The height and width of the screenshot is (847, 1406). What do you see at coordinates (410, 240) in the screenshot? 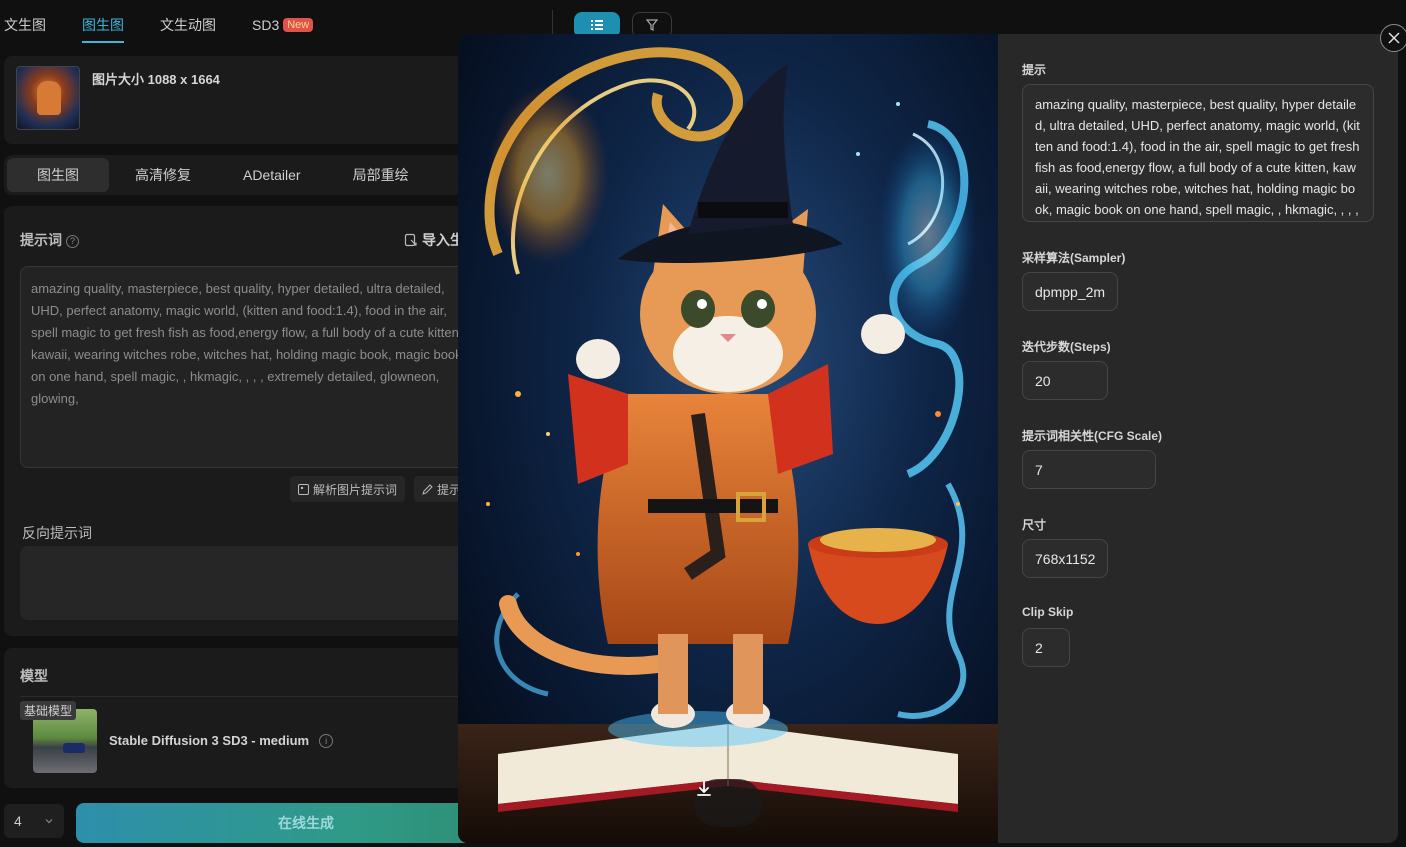
I see `import-icon` at bounding box center [410, 240].